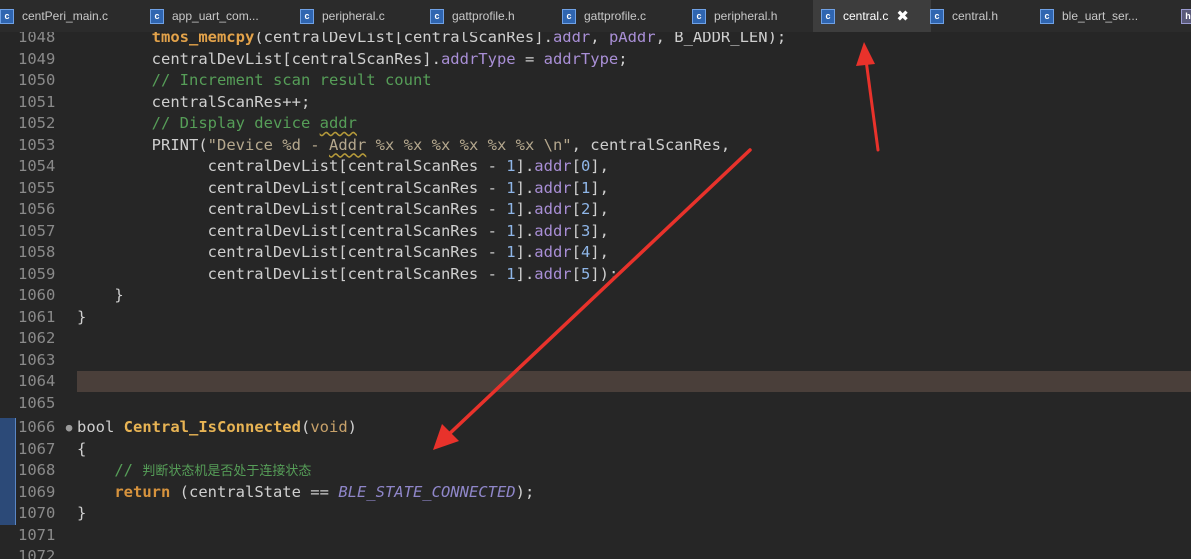 The height and width of the screenshot is (559, 1191). Describe the element at coordinates (595, 338) in the screenshot. I see `code-line: 1062` at that location.